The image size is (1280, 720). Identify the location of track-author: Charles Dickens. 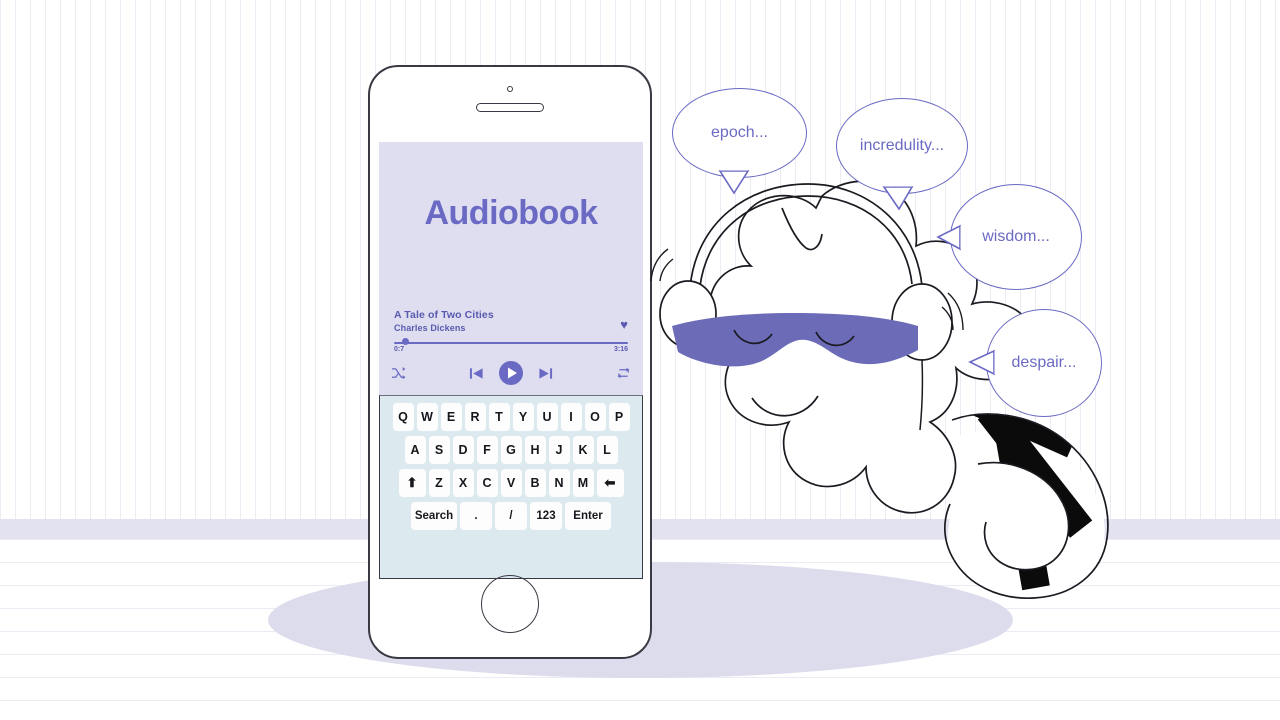
(430, 328).